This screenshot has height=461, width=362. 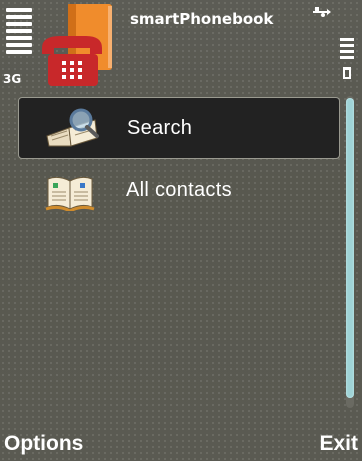 I want to click on softkey-bar: Options Exit, so click(x=181, y=443).